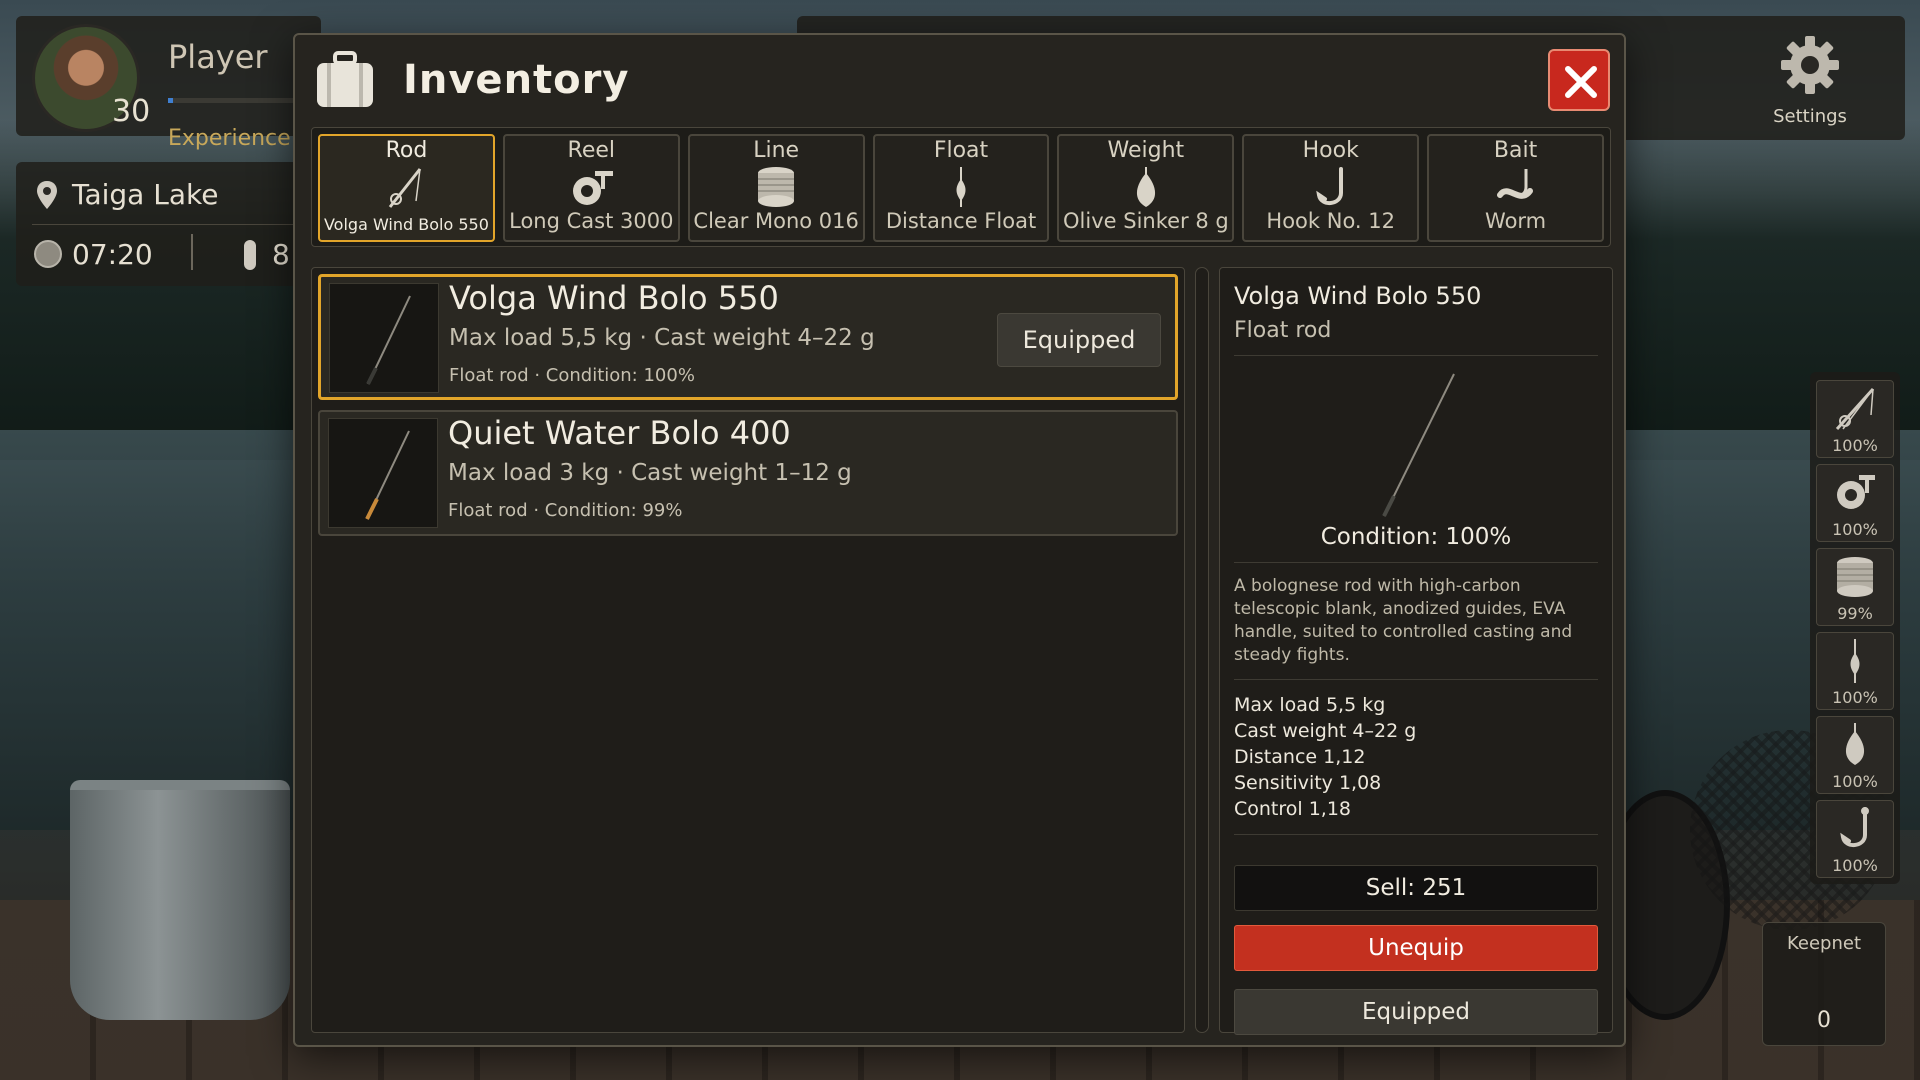  I want to click on xp-label: Experience:, so click(233, 138).